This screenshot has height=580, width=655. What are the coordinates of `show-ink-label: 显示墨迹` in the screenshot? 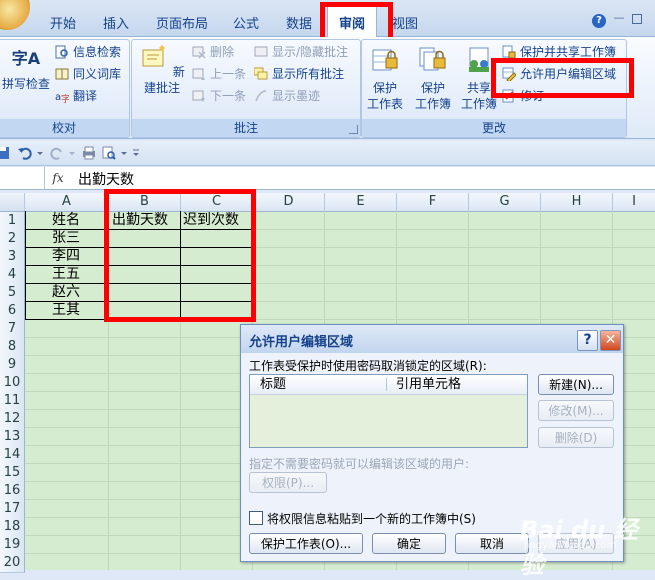 It's located at (296, 96).